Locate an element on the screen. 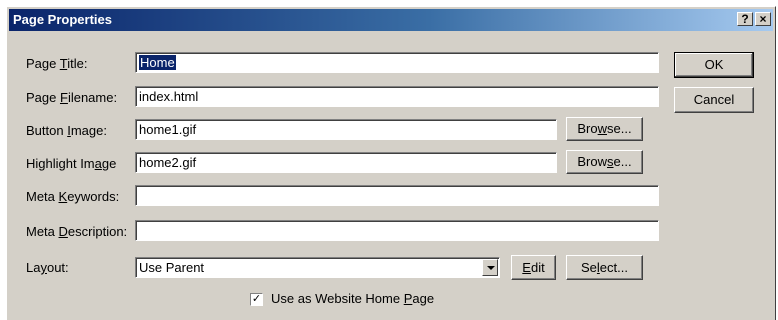  home-page-checkbox: ✓ is located at coordinates (256, 299).